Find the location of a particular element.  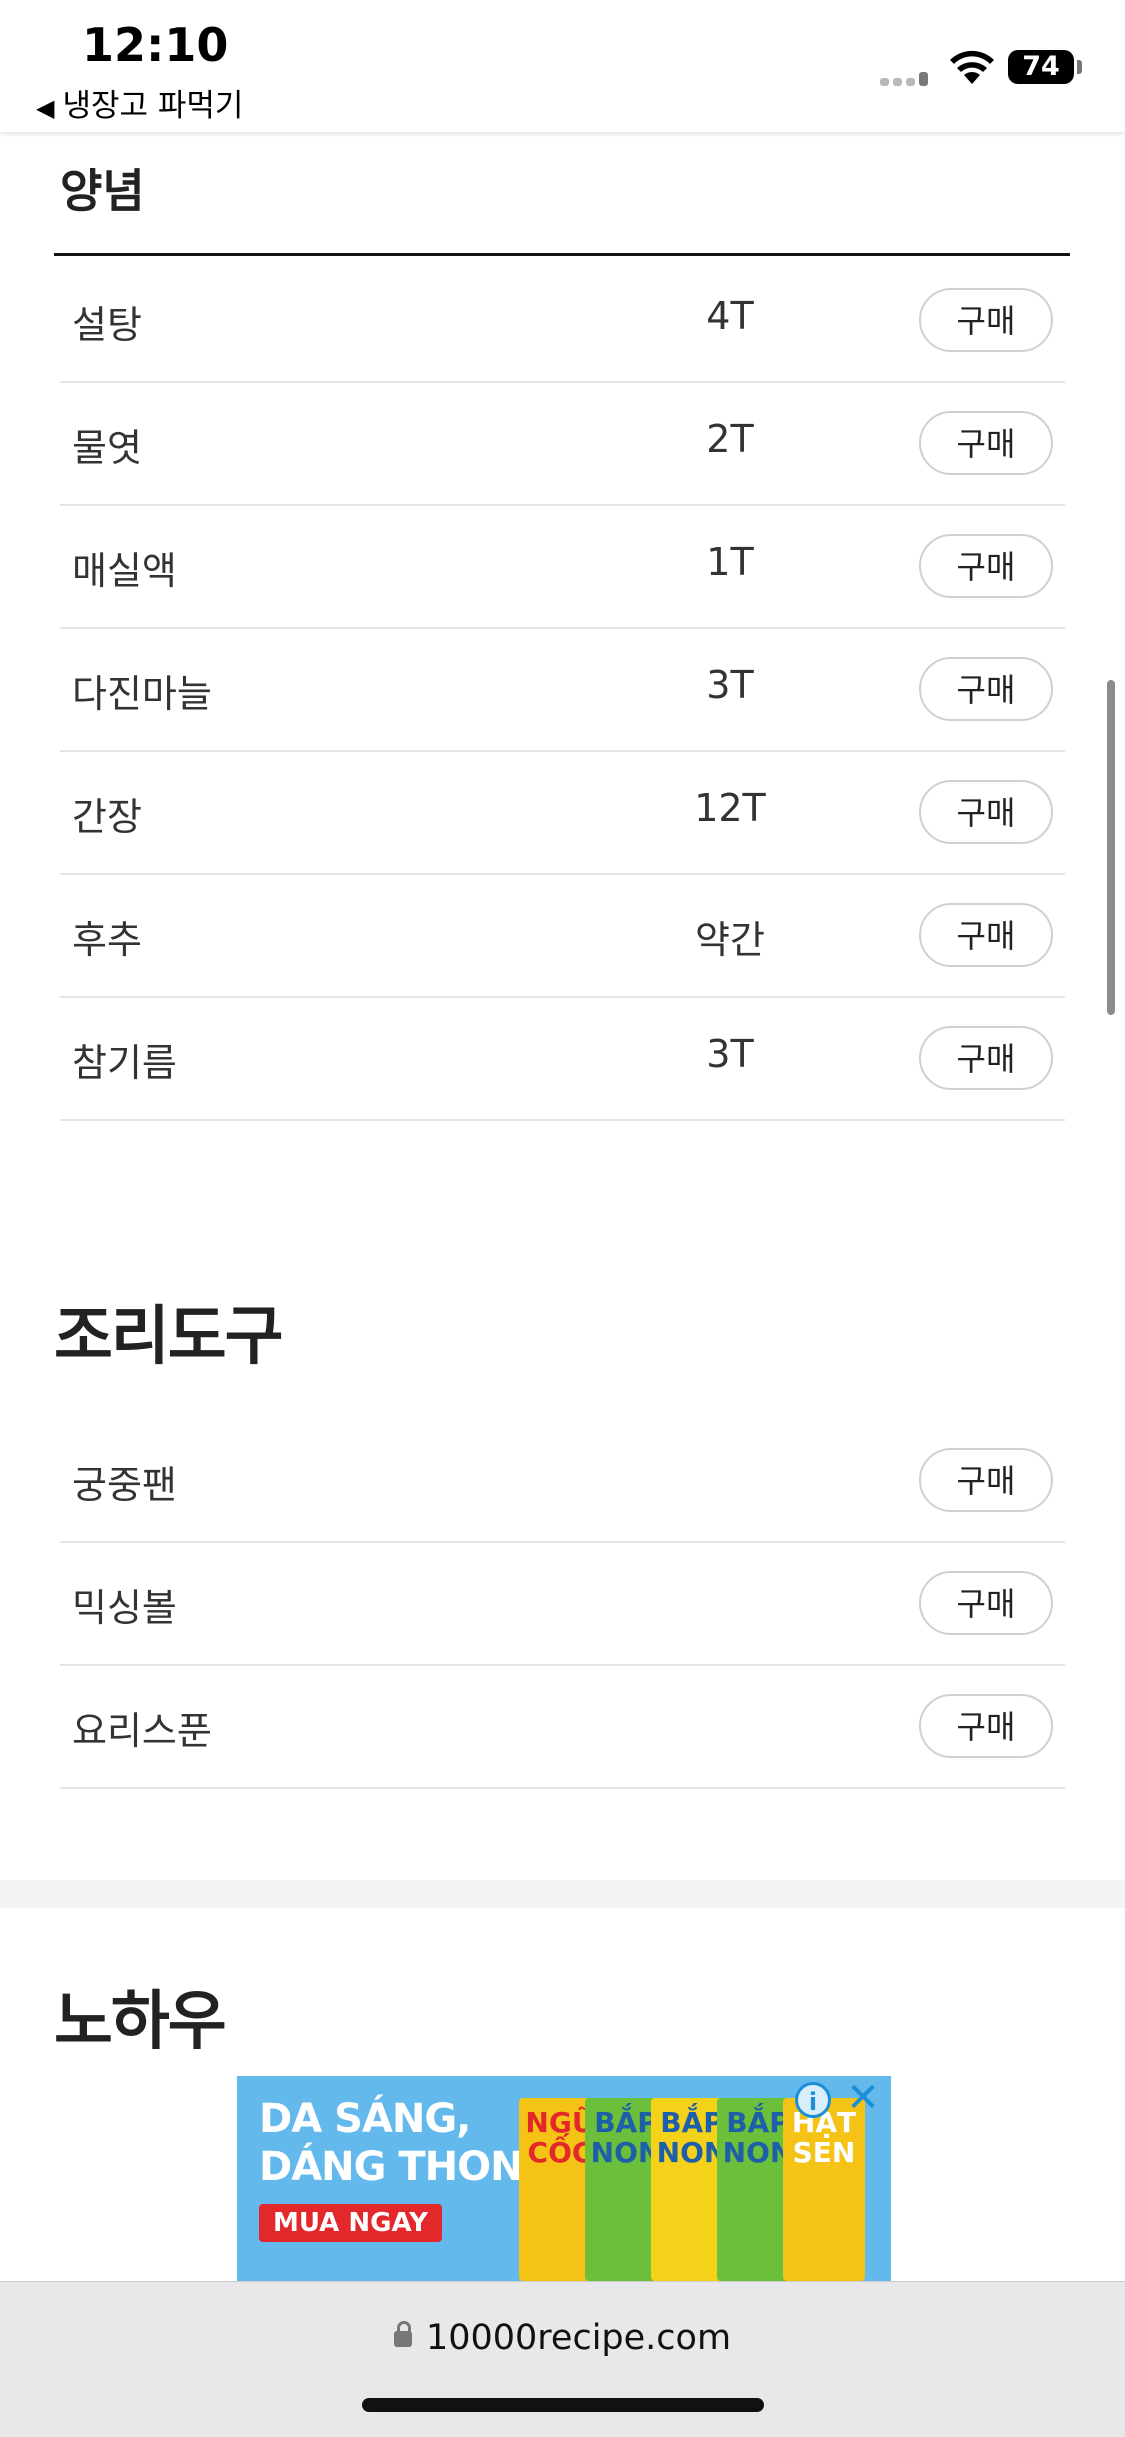

tool-row: 요리스푼 구매 is located at coordinates (562, 1726).